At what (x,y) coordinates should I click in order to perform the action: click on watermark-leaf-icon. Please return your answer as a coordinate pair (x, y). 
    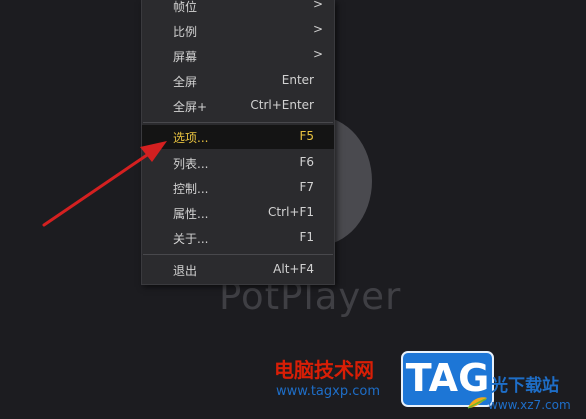
    Looking at the image, I should click on (477, 403).